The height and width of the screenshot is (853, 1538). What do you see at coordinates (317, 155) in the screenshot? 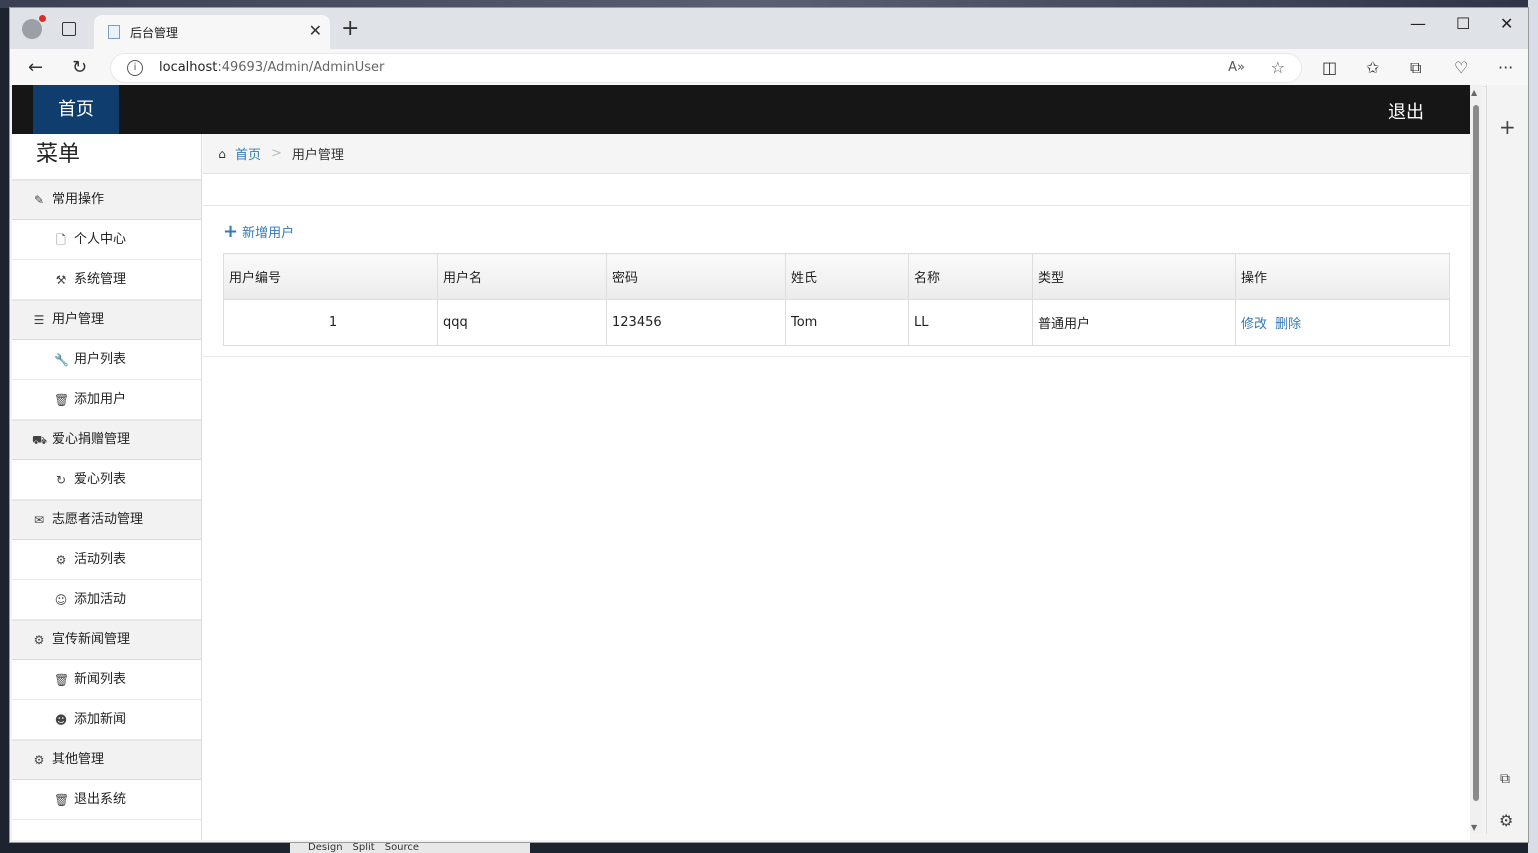
I see `breadcrumb-current: 用户管理` at bounding box center [317, 155].